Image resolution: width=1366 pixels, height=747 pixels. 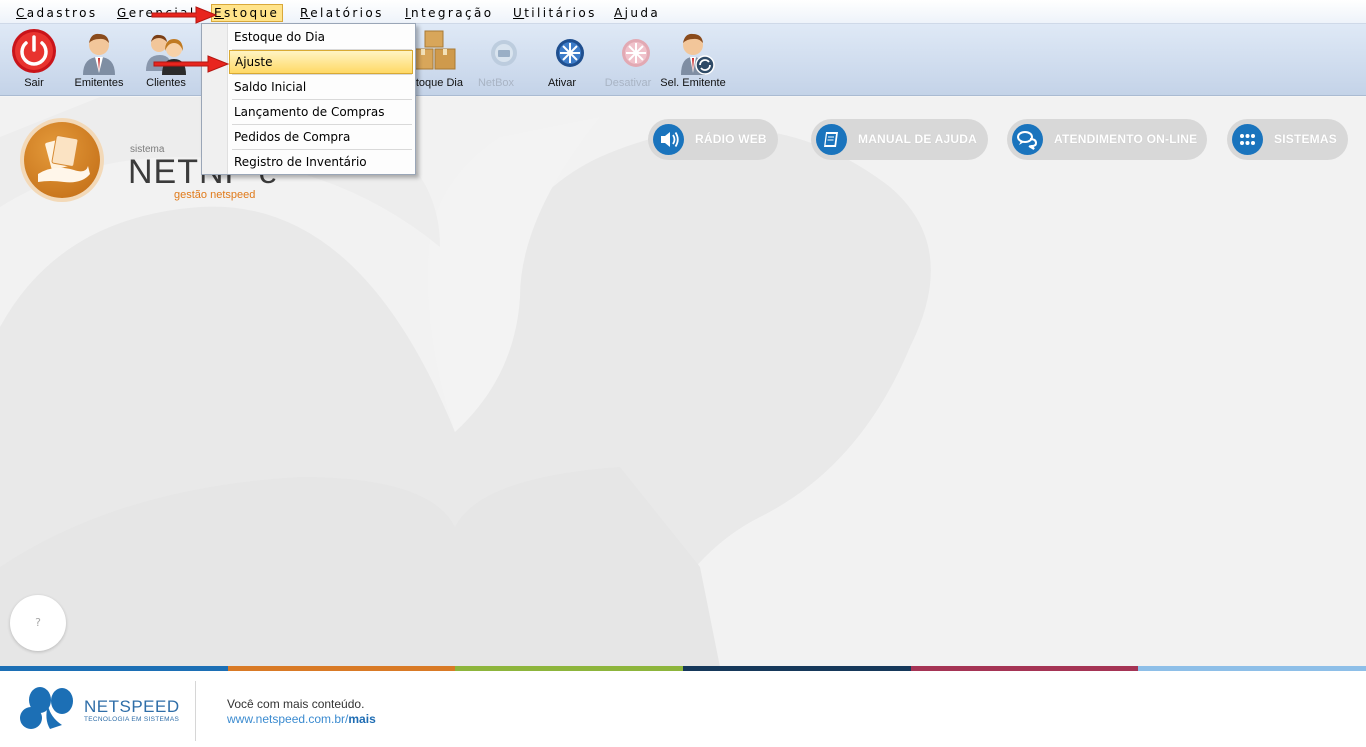 I want to click on menu-utilitarios: Utilitários, so click(x=555, y=13).